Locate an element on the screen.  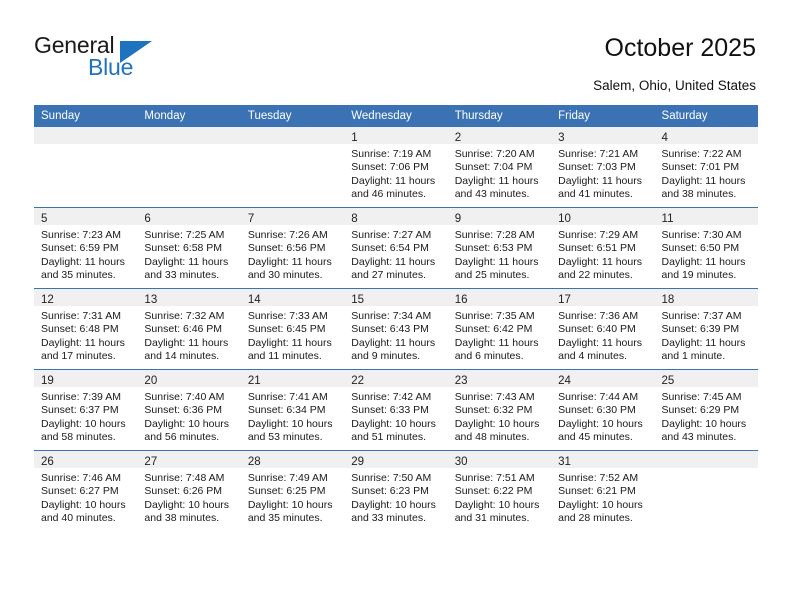
sunrise-text: Sunrise: 7:49 AM is located at coordinates (287, 478).